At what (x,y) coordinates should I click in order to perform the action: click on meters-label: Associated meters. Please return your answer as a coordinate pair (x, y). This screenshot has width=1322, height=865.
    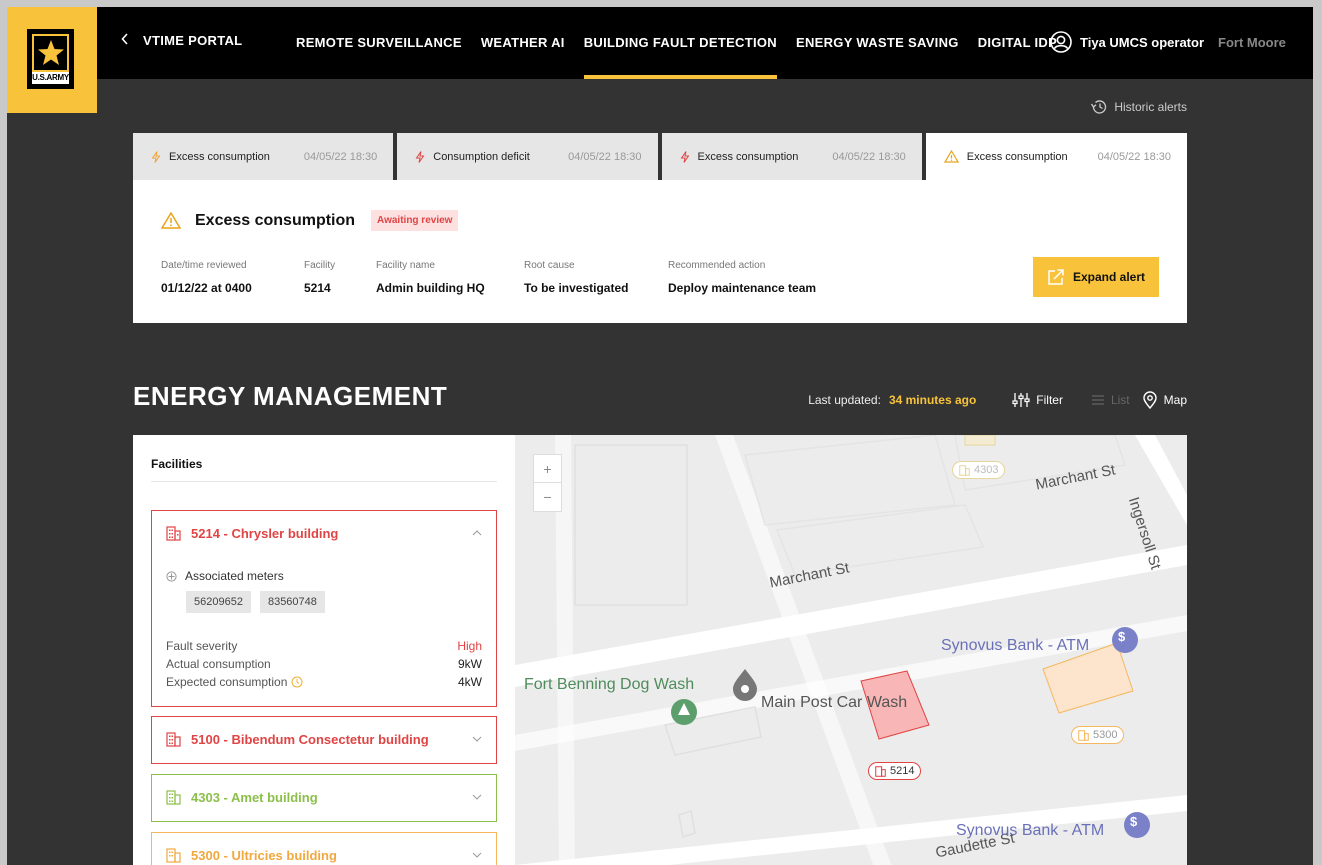
    Looking at the image, I should click on (234, 576).